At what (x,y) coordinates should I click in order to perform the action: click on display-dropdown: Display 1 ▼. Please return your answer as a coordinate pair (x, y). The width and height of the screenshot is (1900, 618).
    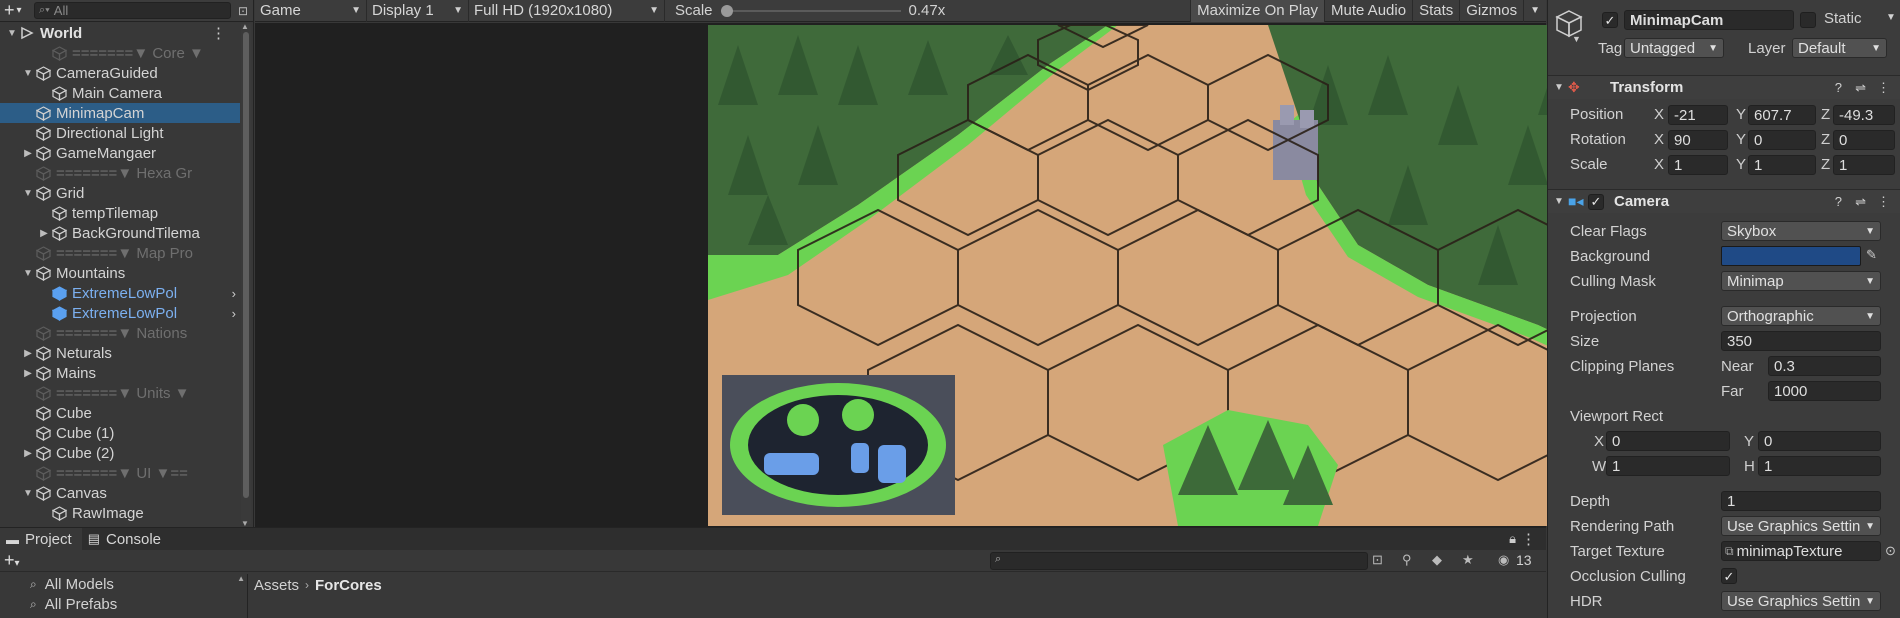
    Looking at the image, I should click on (418, 11).